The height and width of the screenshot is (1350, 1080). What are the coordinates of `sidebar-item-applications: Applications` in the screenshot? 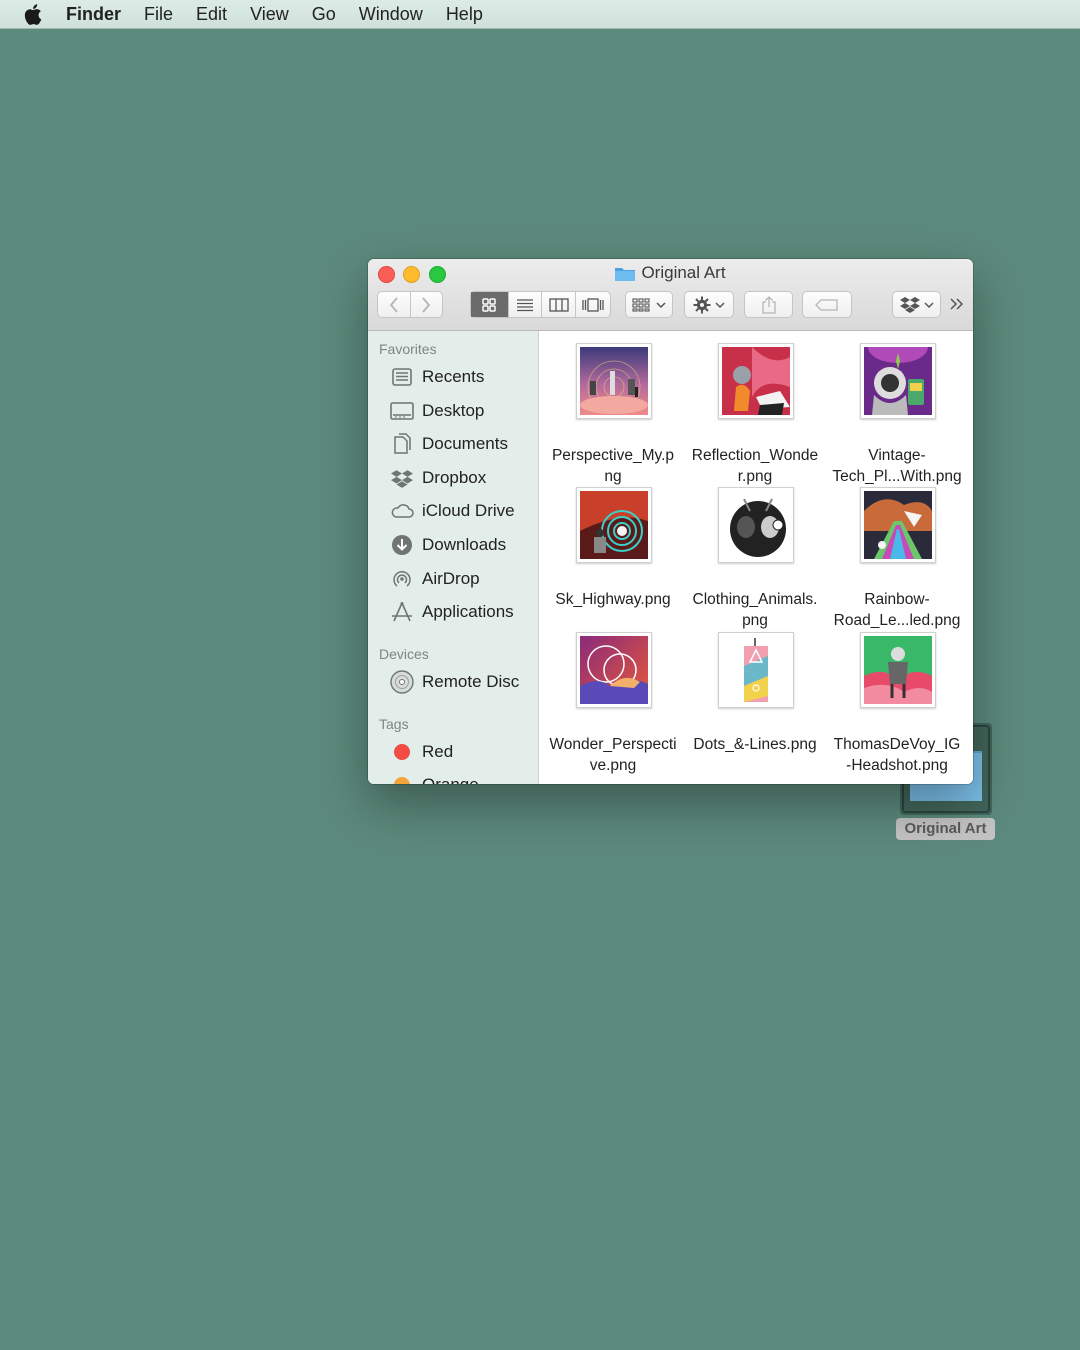 It's located at (452, 612).